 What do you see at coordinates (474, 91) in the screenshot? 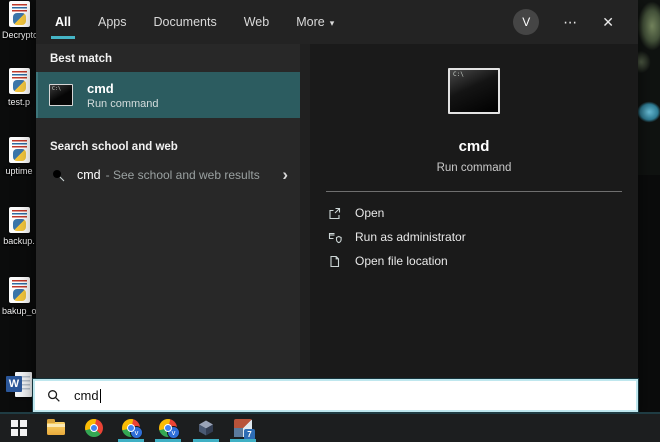
I see `cmd-terminal-icon-large: C:\` at bounding box center [474, 91].